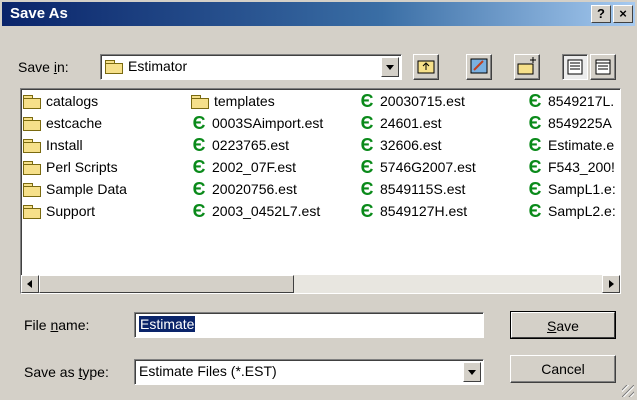 This screenshot has width=637, height=400. I want to click on folder-item: templates, so click(233, 101).